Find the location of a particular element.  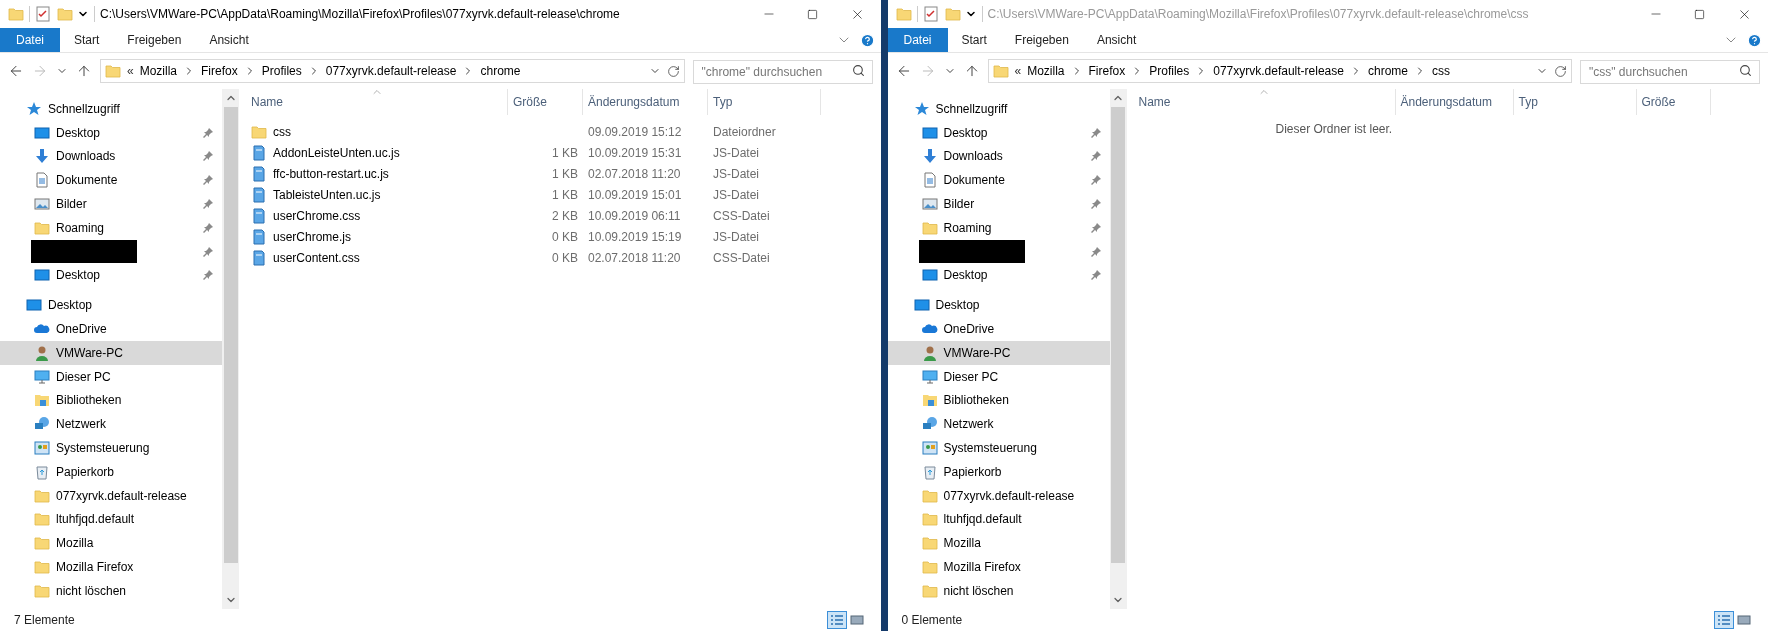

address-bar: « Mozilla Firefox Profiles 077xyrvk.default-release chrome css is located at coordinates (1279, 71).